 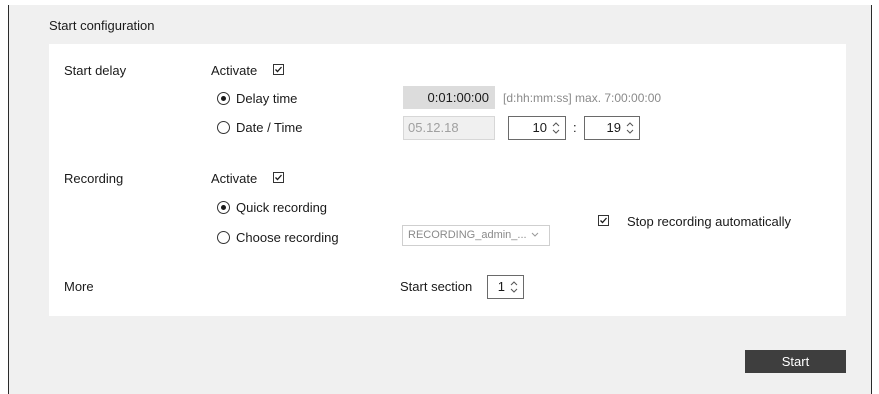 I want to click on start-section-label: Start section, so click(x=436, y=286).